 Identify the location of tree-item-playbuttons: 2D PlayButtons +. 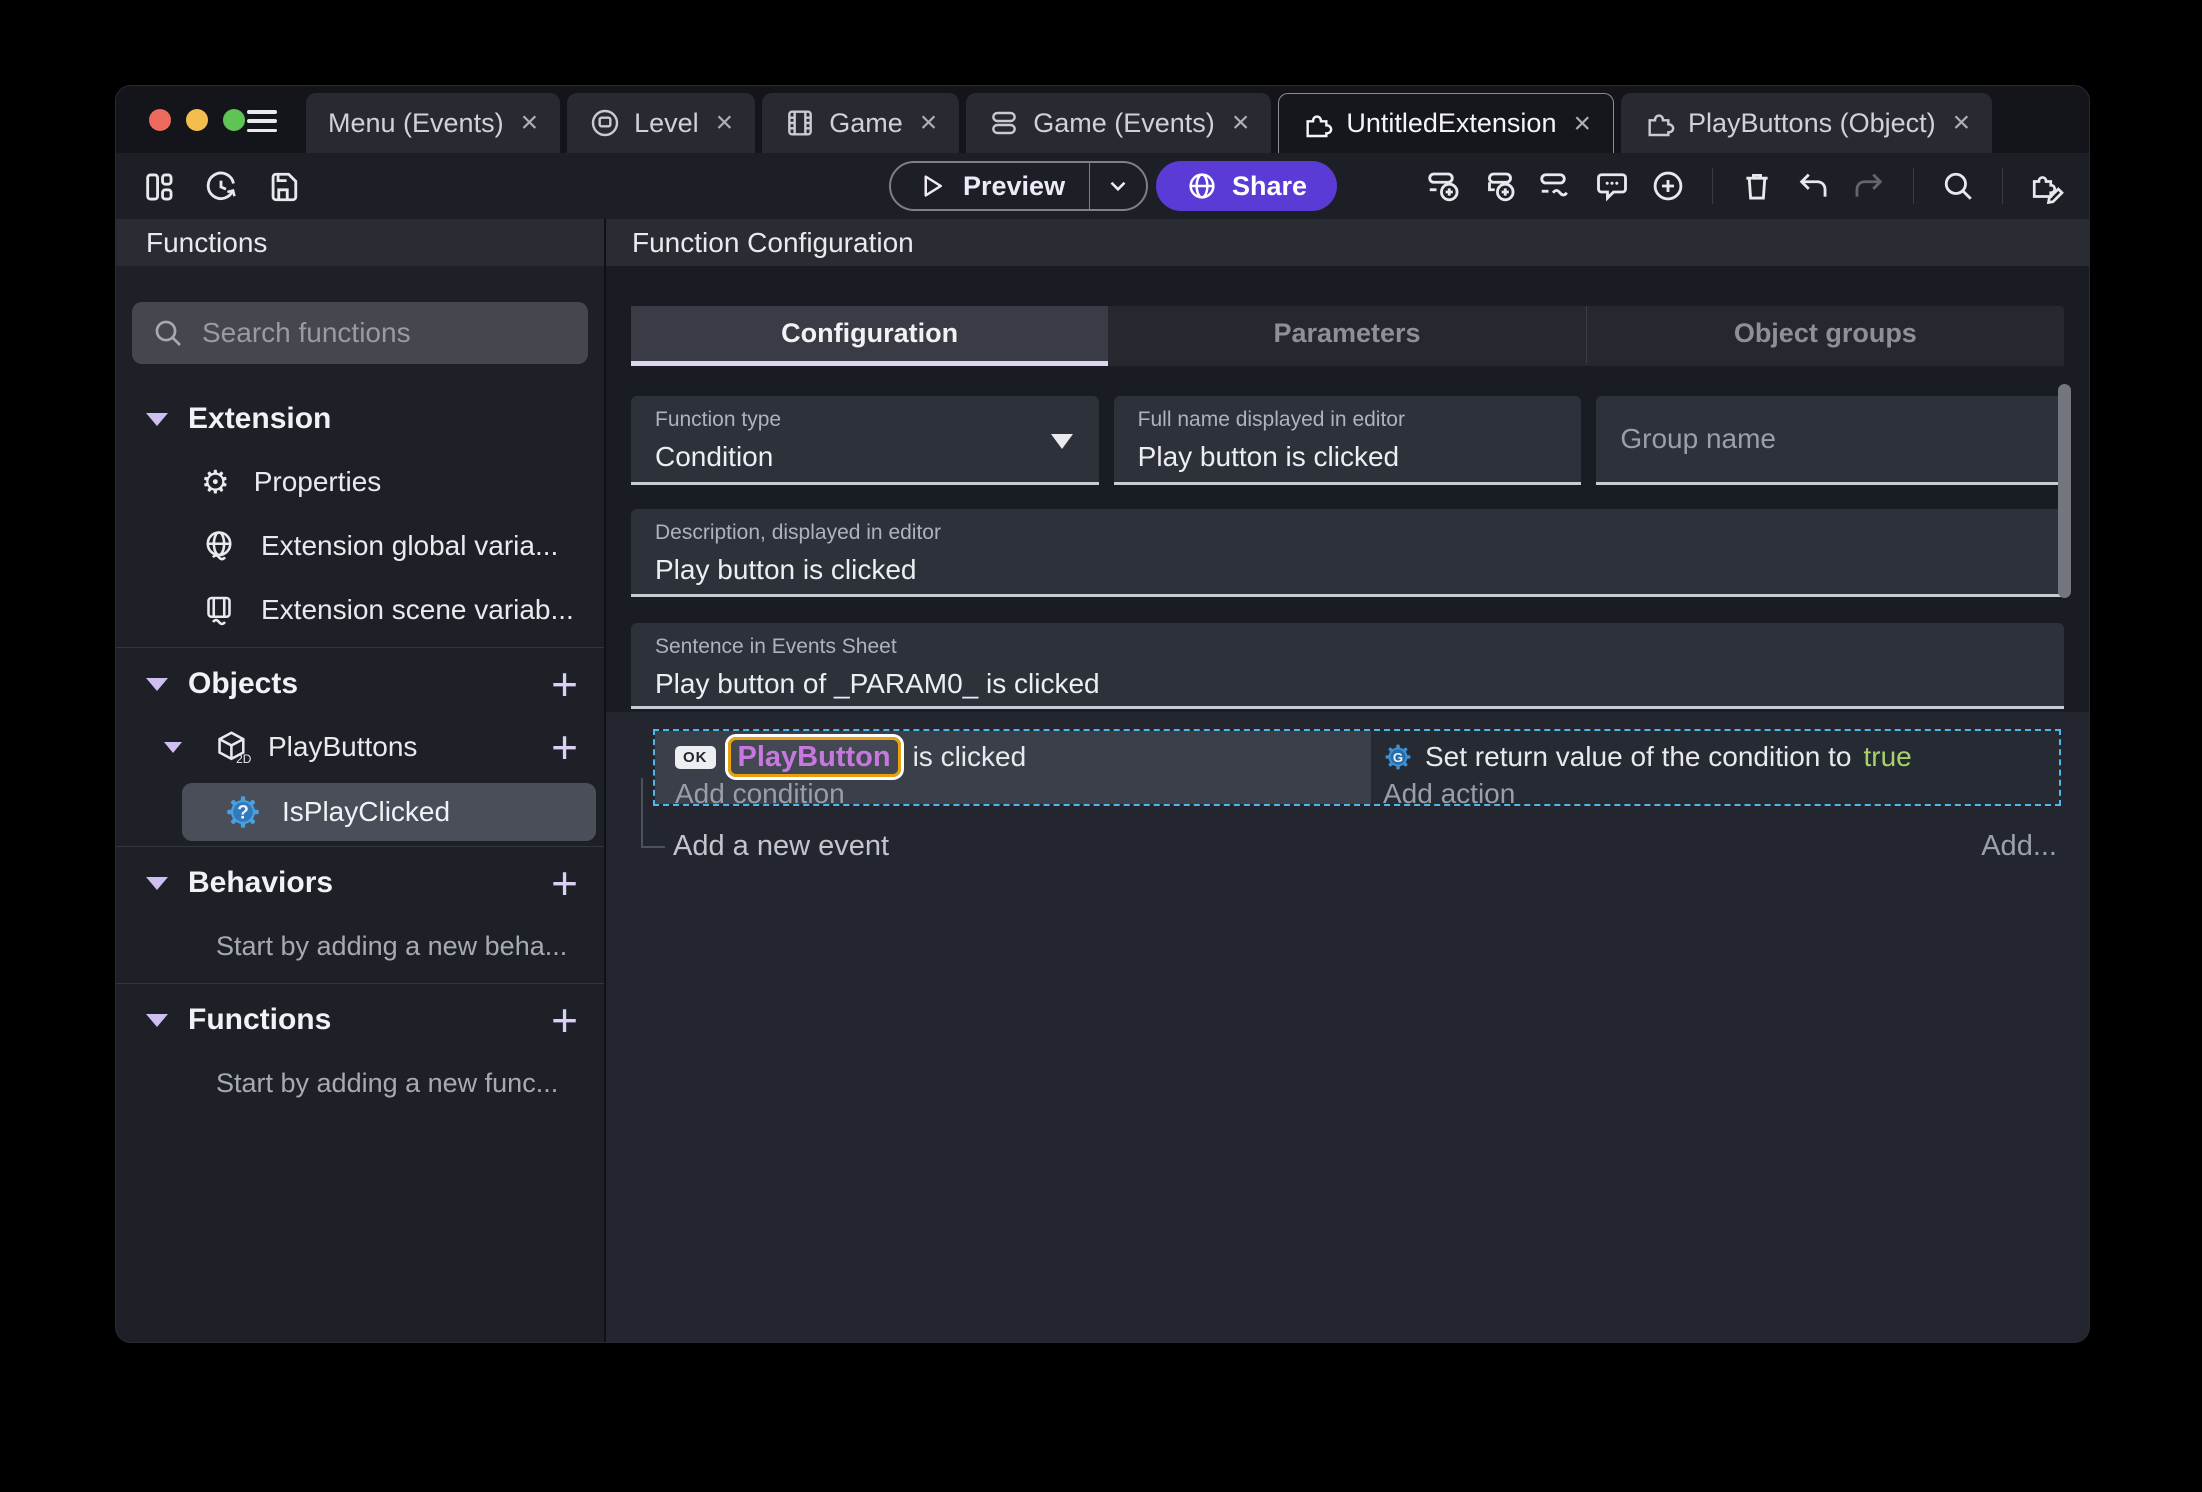
(360, 747).